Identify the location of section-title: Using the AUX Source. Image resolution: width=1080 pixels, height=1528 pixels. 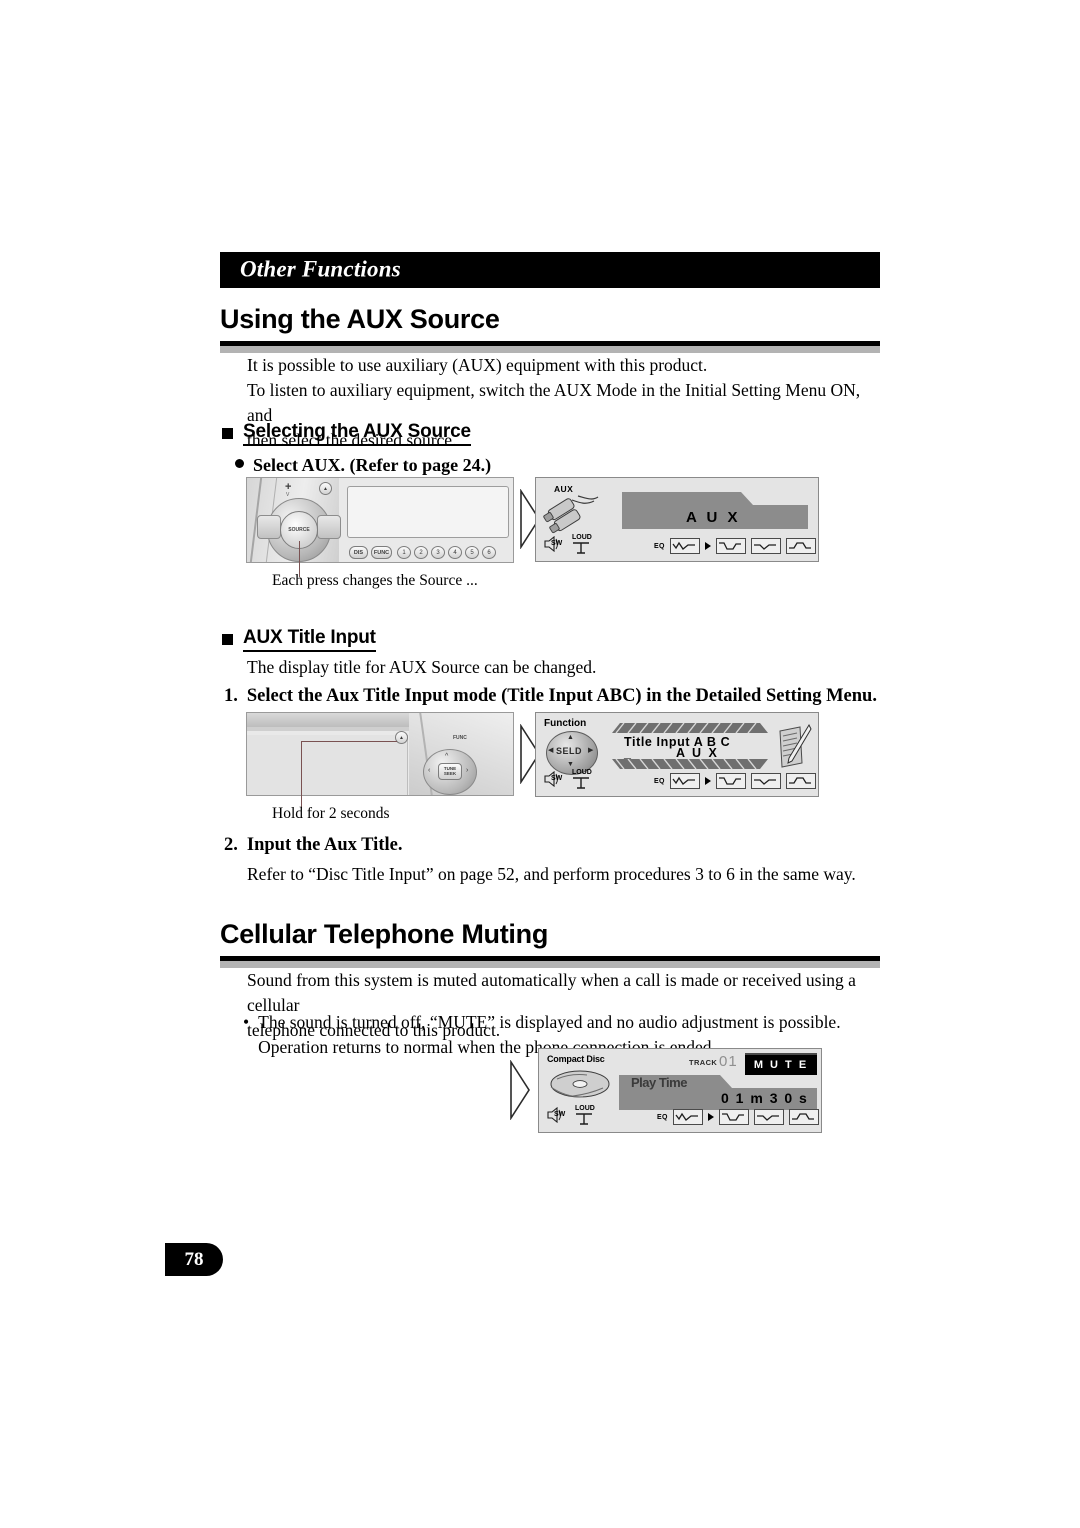
(360, 319).